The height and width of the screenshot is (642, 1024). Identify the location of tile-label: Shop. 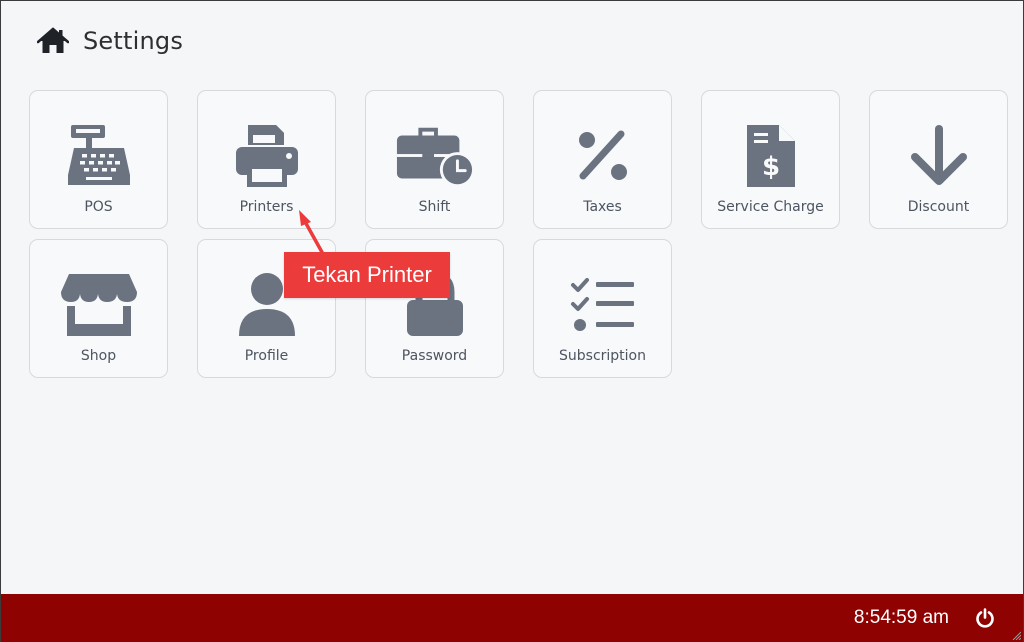
(98, 356).